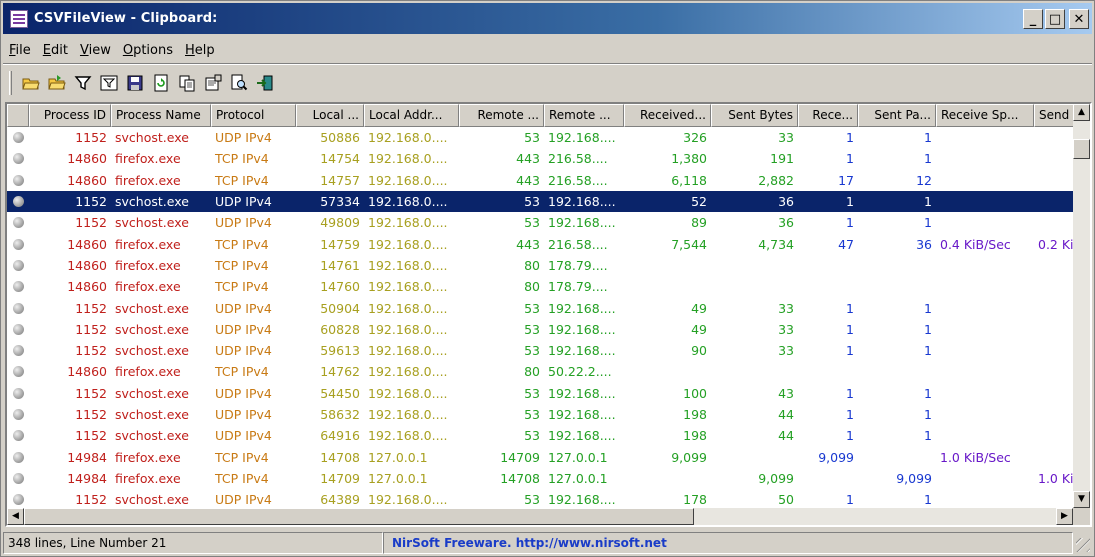 Image resolution: width=1095 pixels, height=557 pixels. What do you see at coordinates (1081, 516) in the screenshot?
I see `scrollbar-corner` at bounding box center [1081, 516].